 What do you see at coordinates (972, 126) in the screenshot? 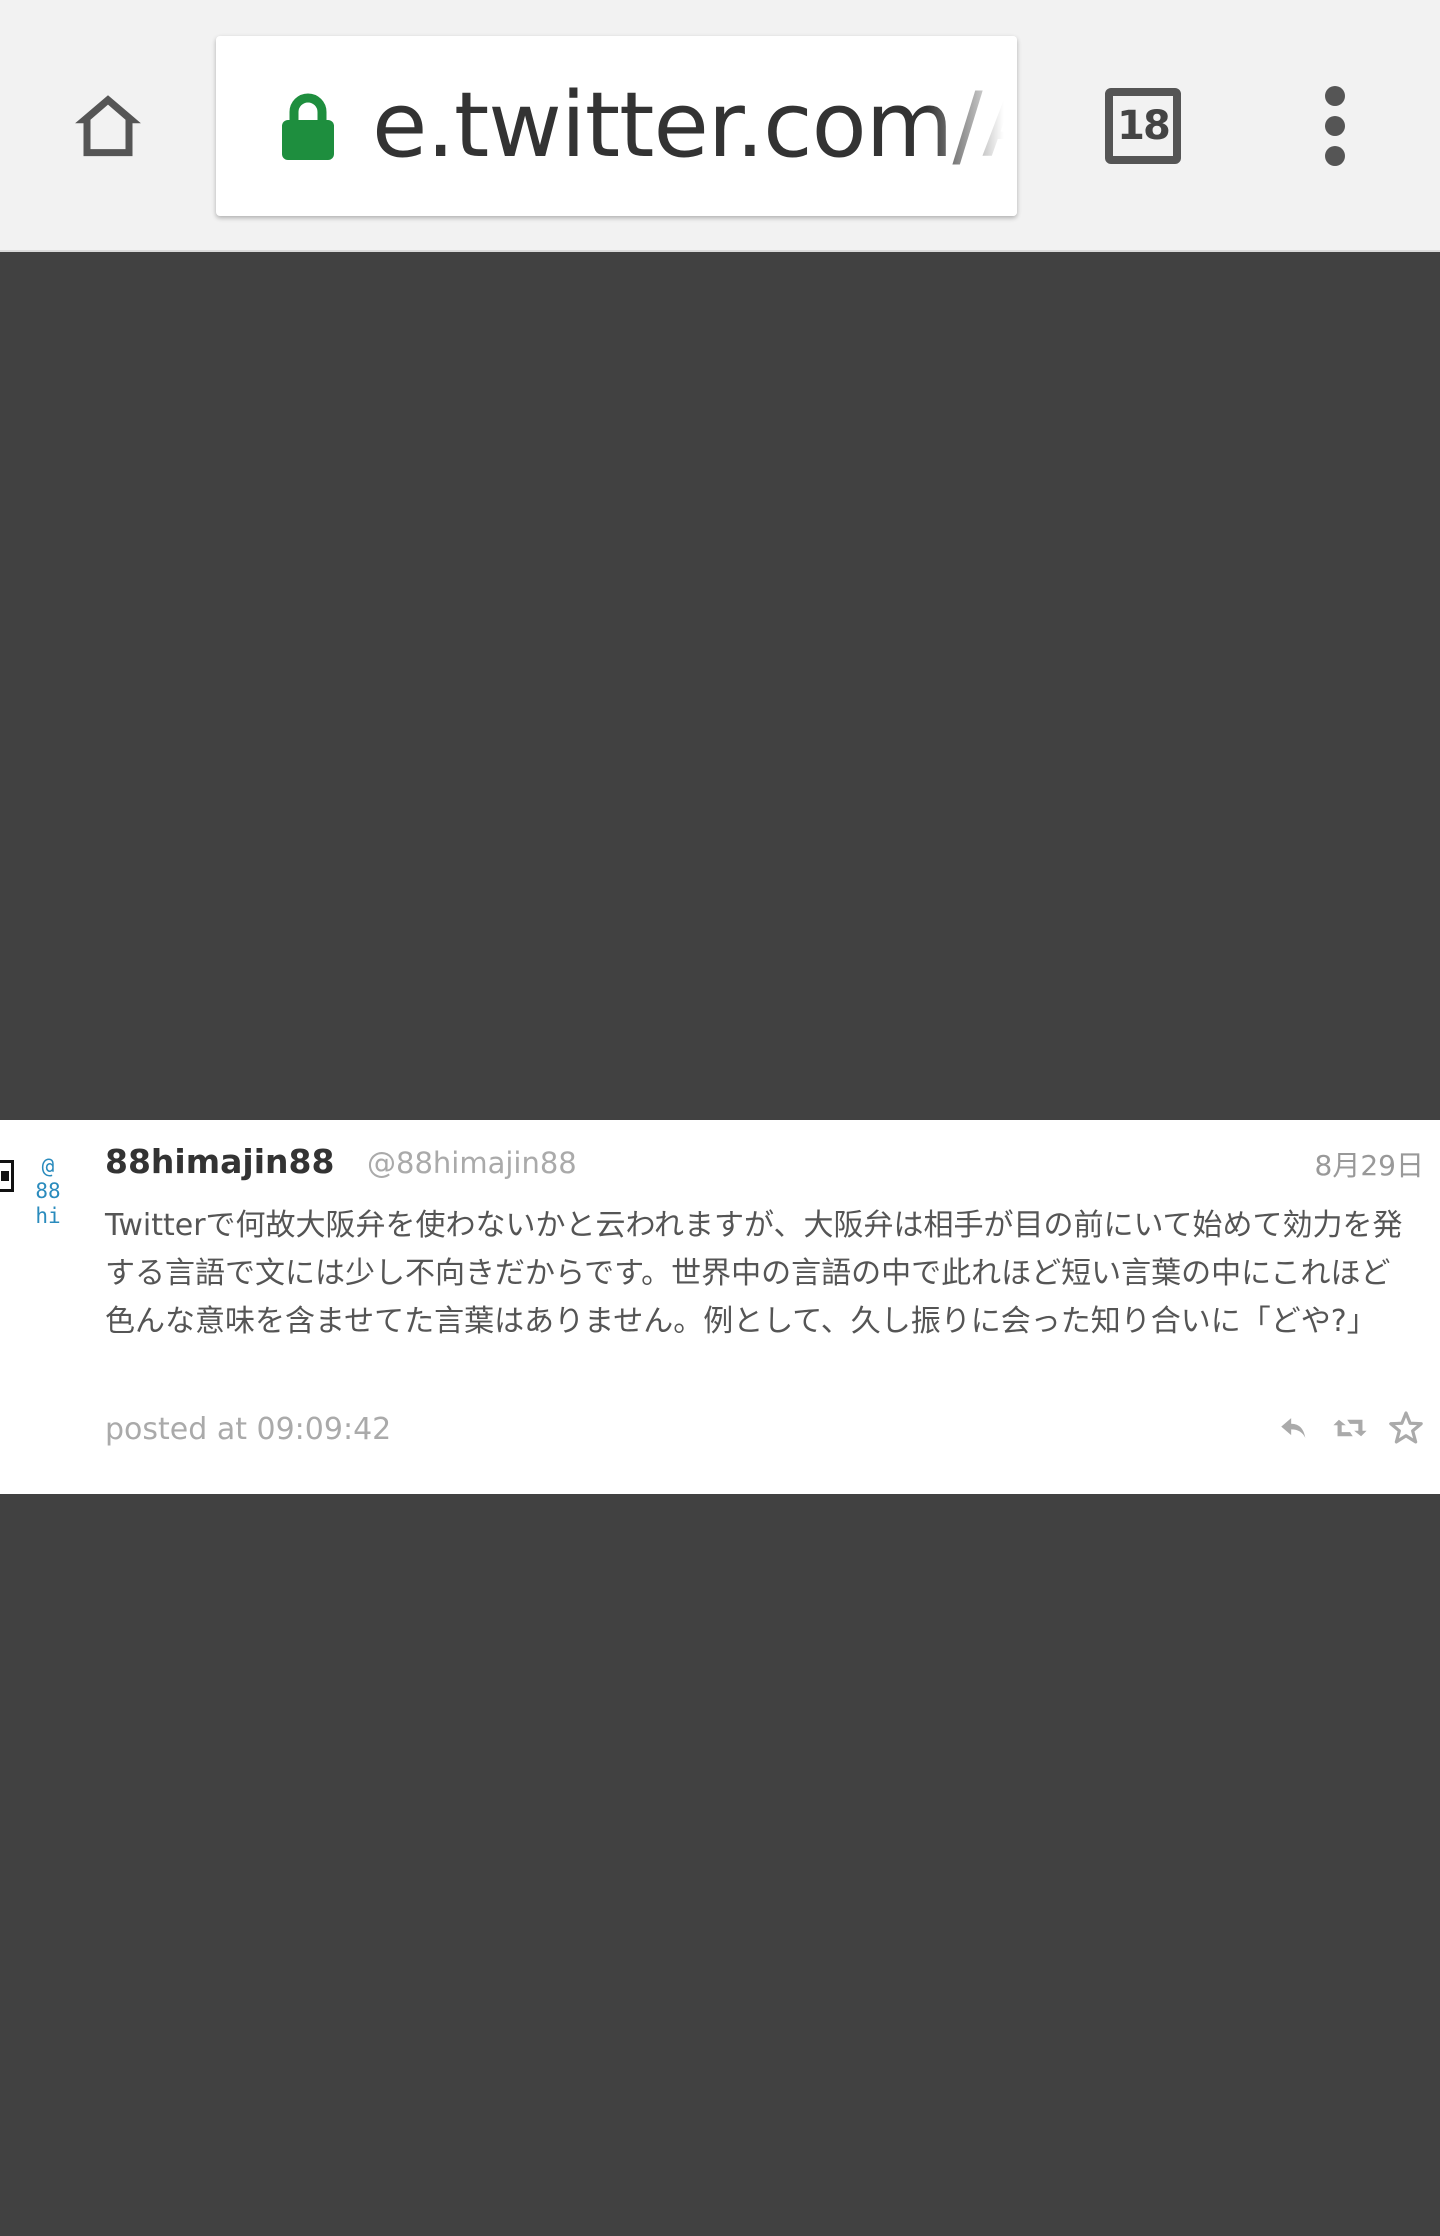
I see `url-fade` at bounding box center [972, 126].